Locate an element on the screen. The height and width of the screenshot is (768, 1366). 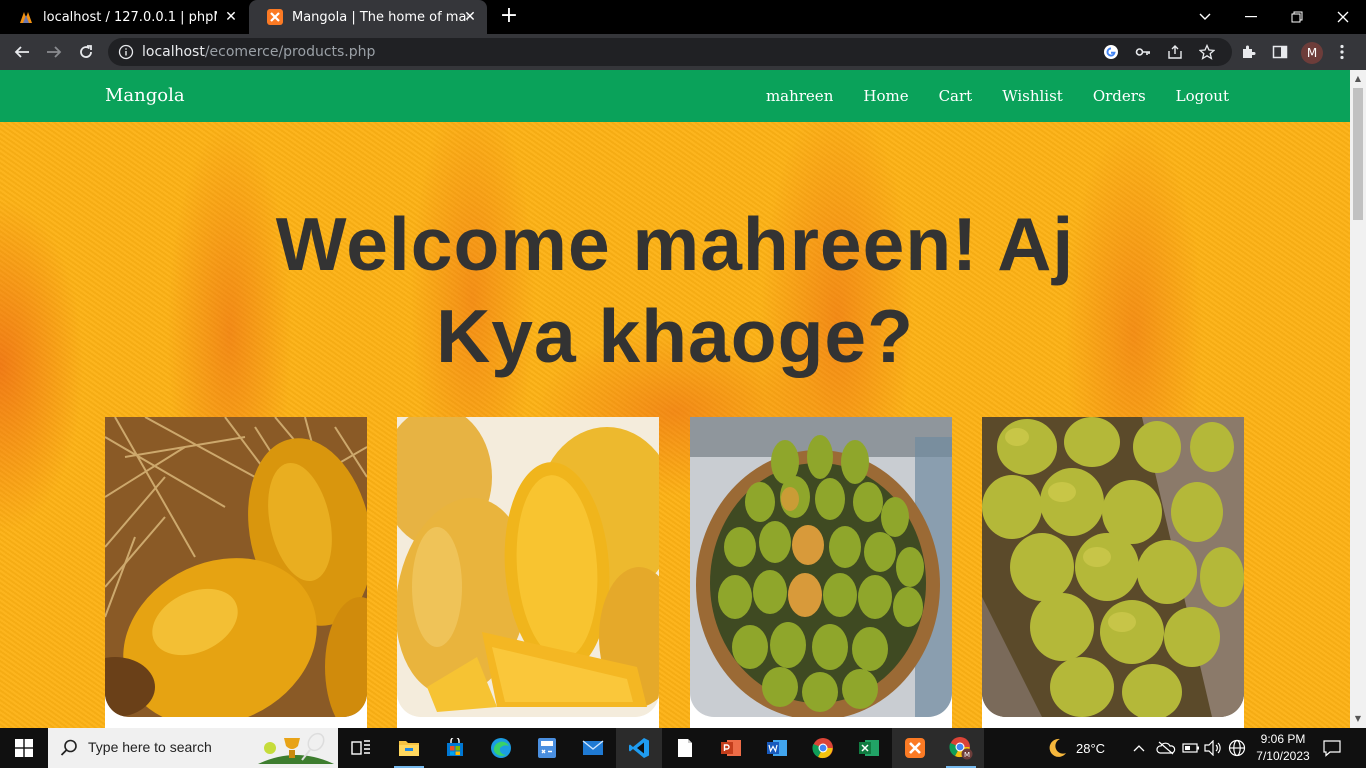
edge-icon is located at coordinates (501, 748).